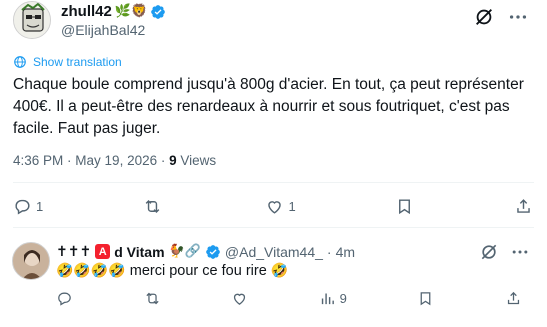  Describe the element at coordinates (198, 271) in the screenshot. I see `reply-text: merci pour ce fou rire` at that location.